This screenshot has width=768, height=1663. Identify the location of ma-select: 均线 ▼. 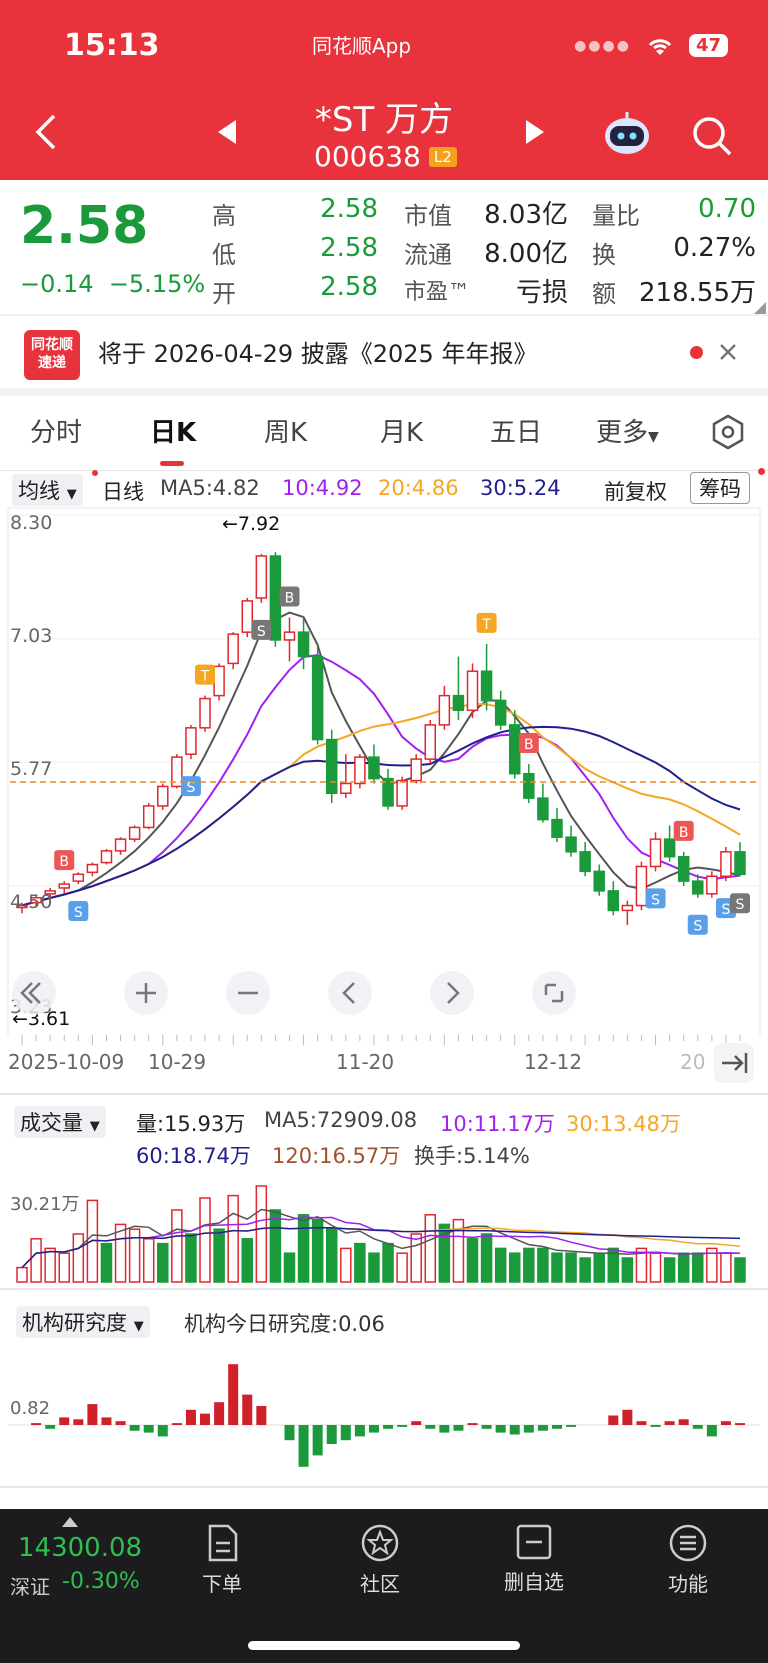
(47, 490).